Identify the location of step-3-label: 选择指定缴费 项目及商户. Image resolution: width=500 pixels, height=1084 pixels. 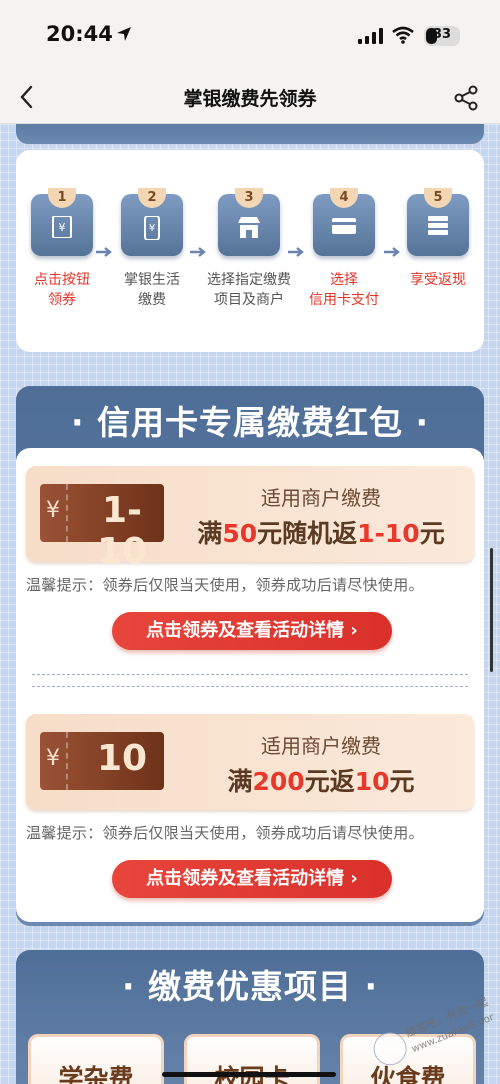
(249, 290).